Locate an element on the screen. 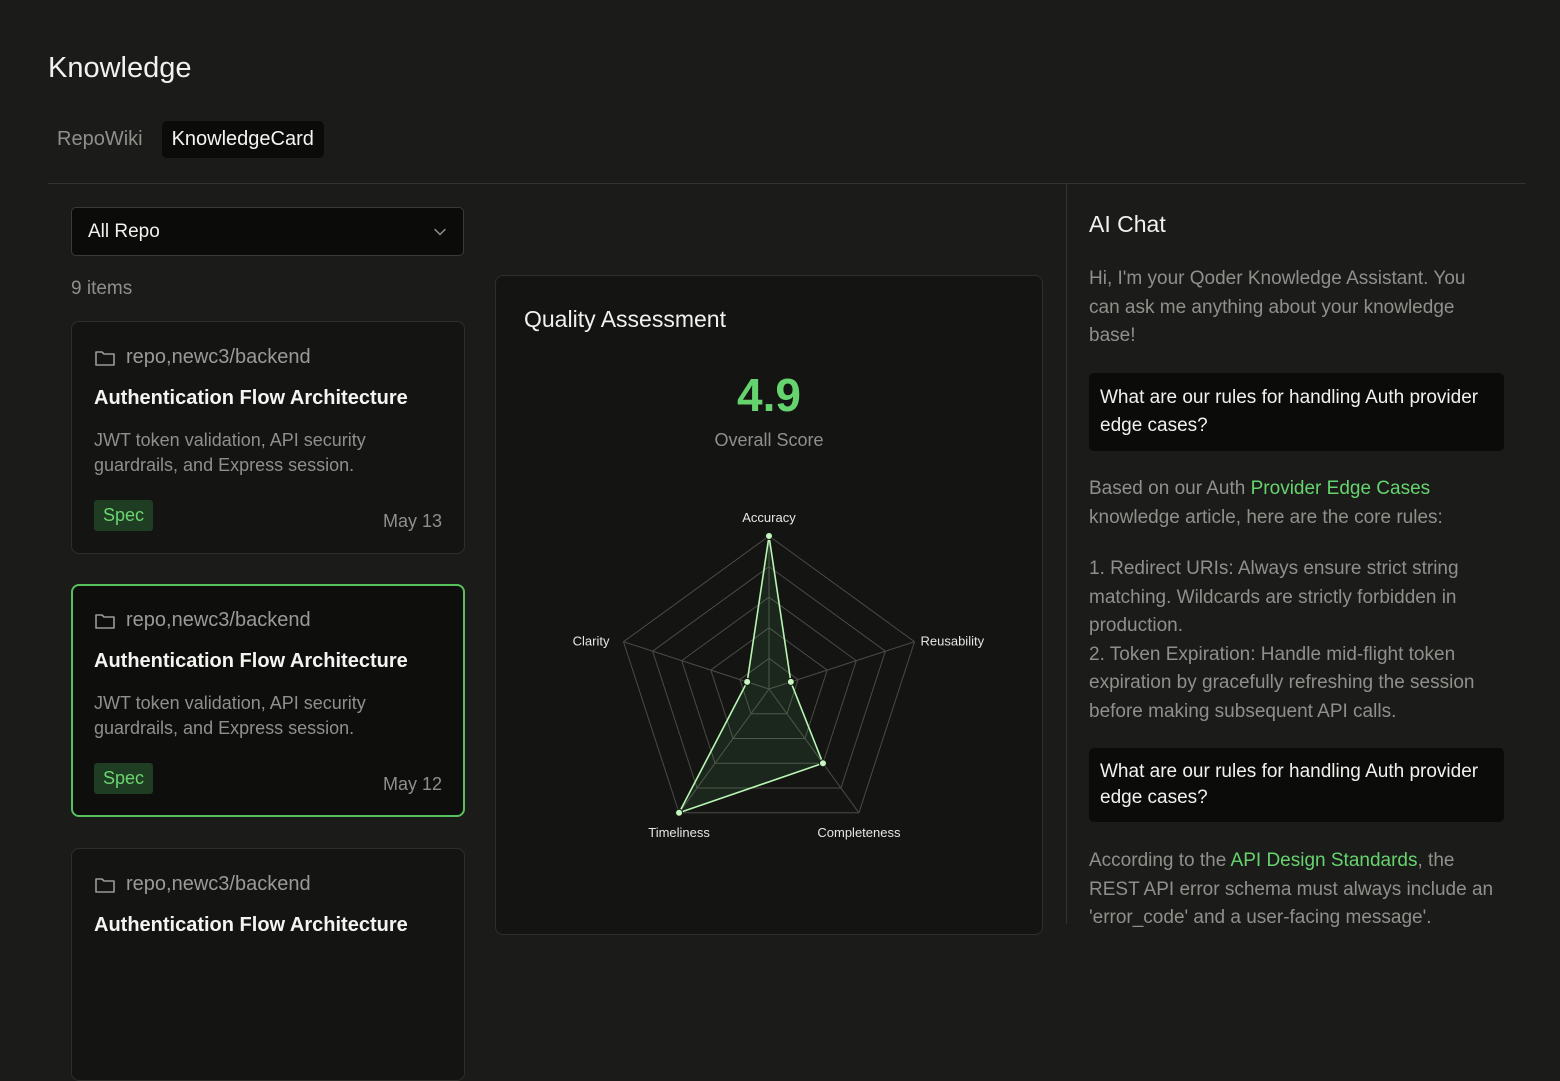  card-date: May 13 is located at coordinates (412, 521).